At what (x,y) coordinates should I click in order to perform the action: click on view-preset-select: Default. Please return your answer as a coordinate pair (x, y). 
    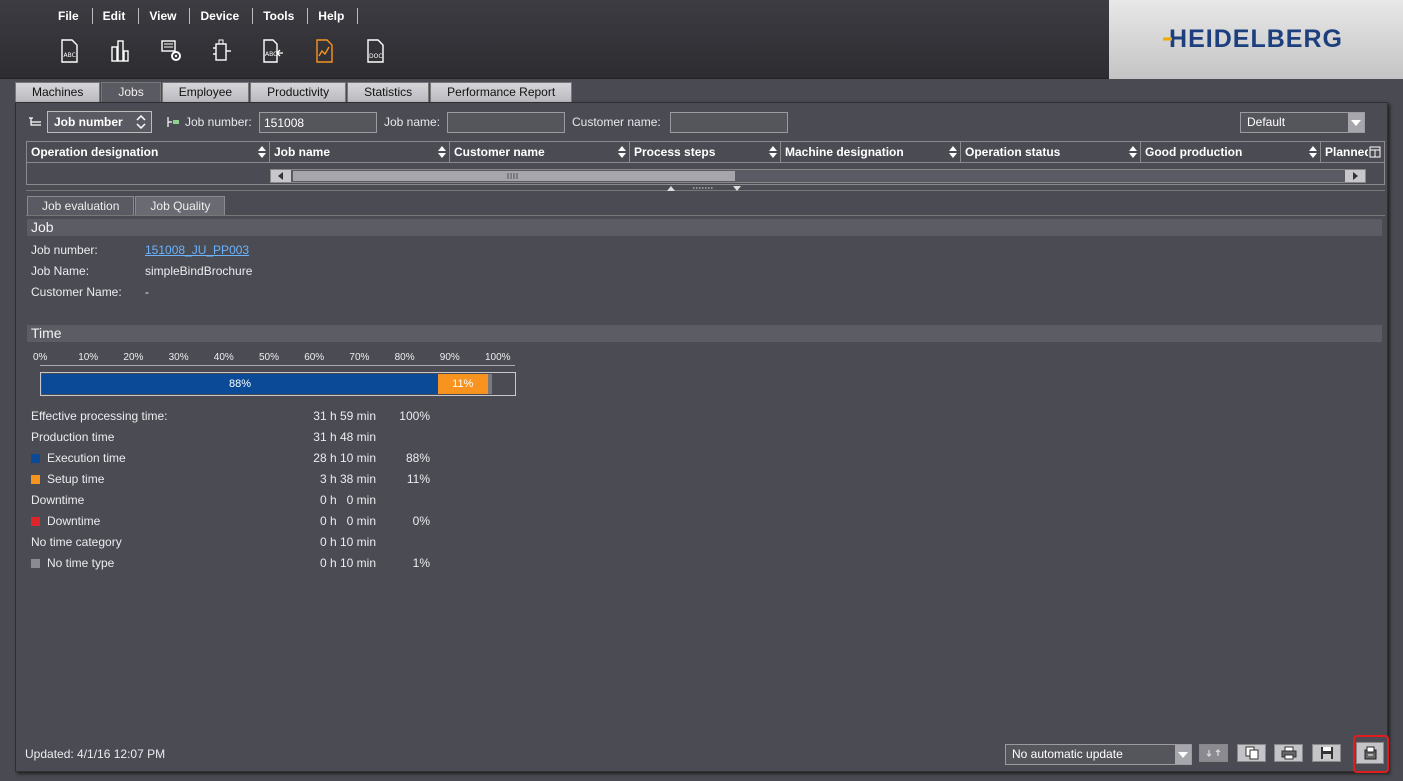
    Looking at the image, I should click on (1302, 122).